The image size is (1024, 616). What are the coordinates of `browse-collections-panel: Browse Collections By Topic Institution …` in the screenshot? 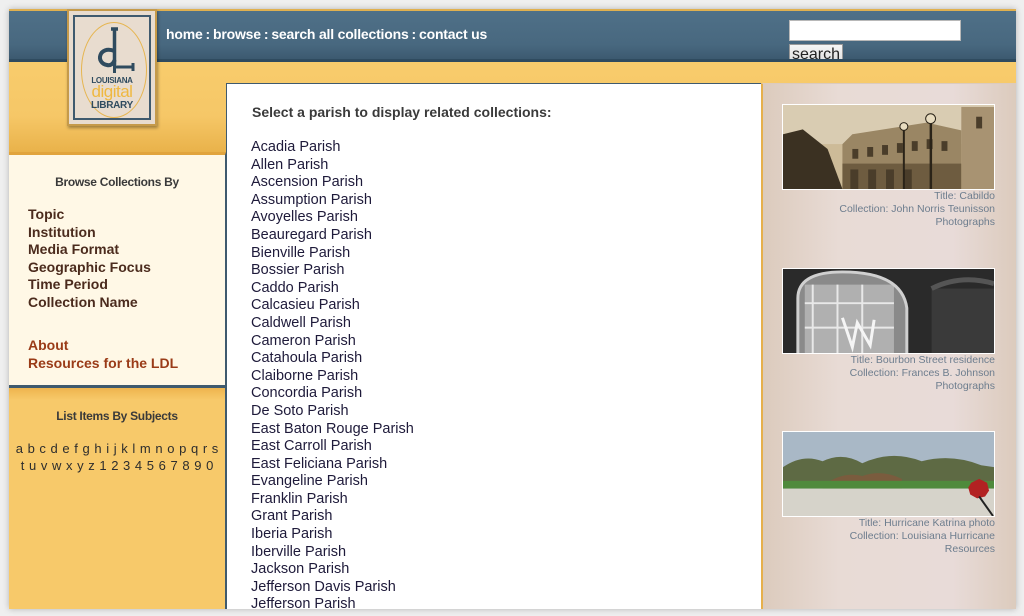 It's located at (117, 270).